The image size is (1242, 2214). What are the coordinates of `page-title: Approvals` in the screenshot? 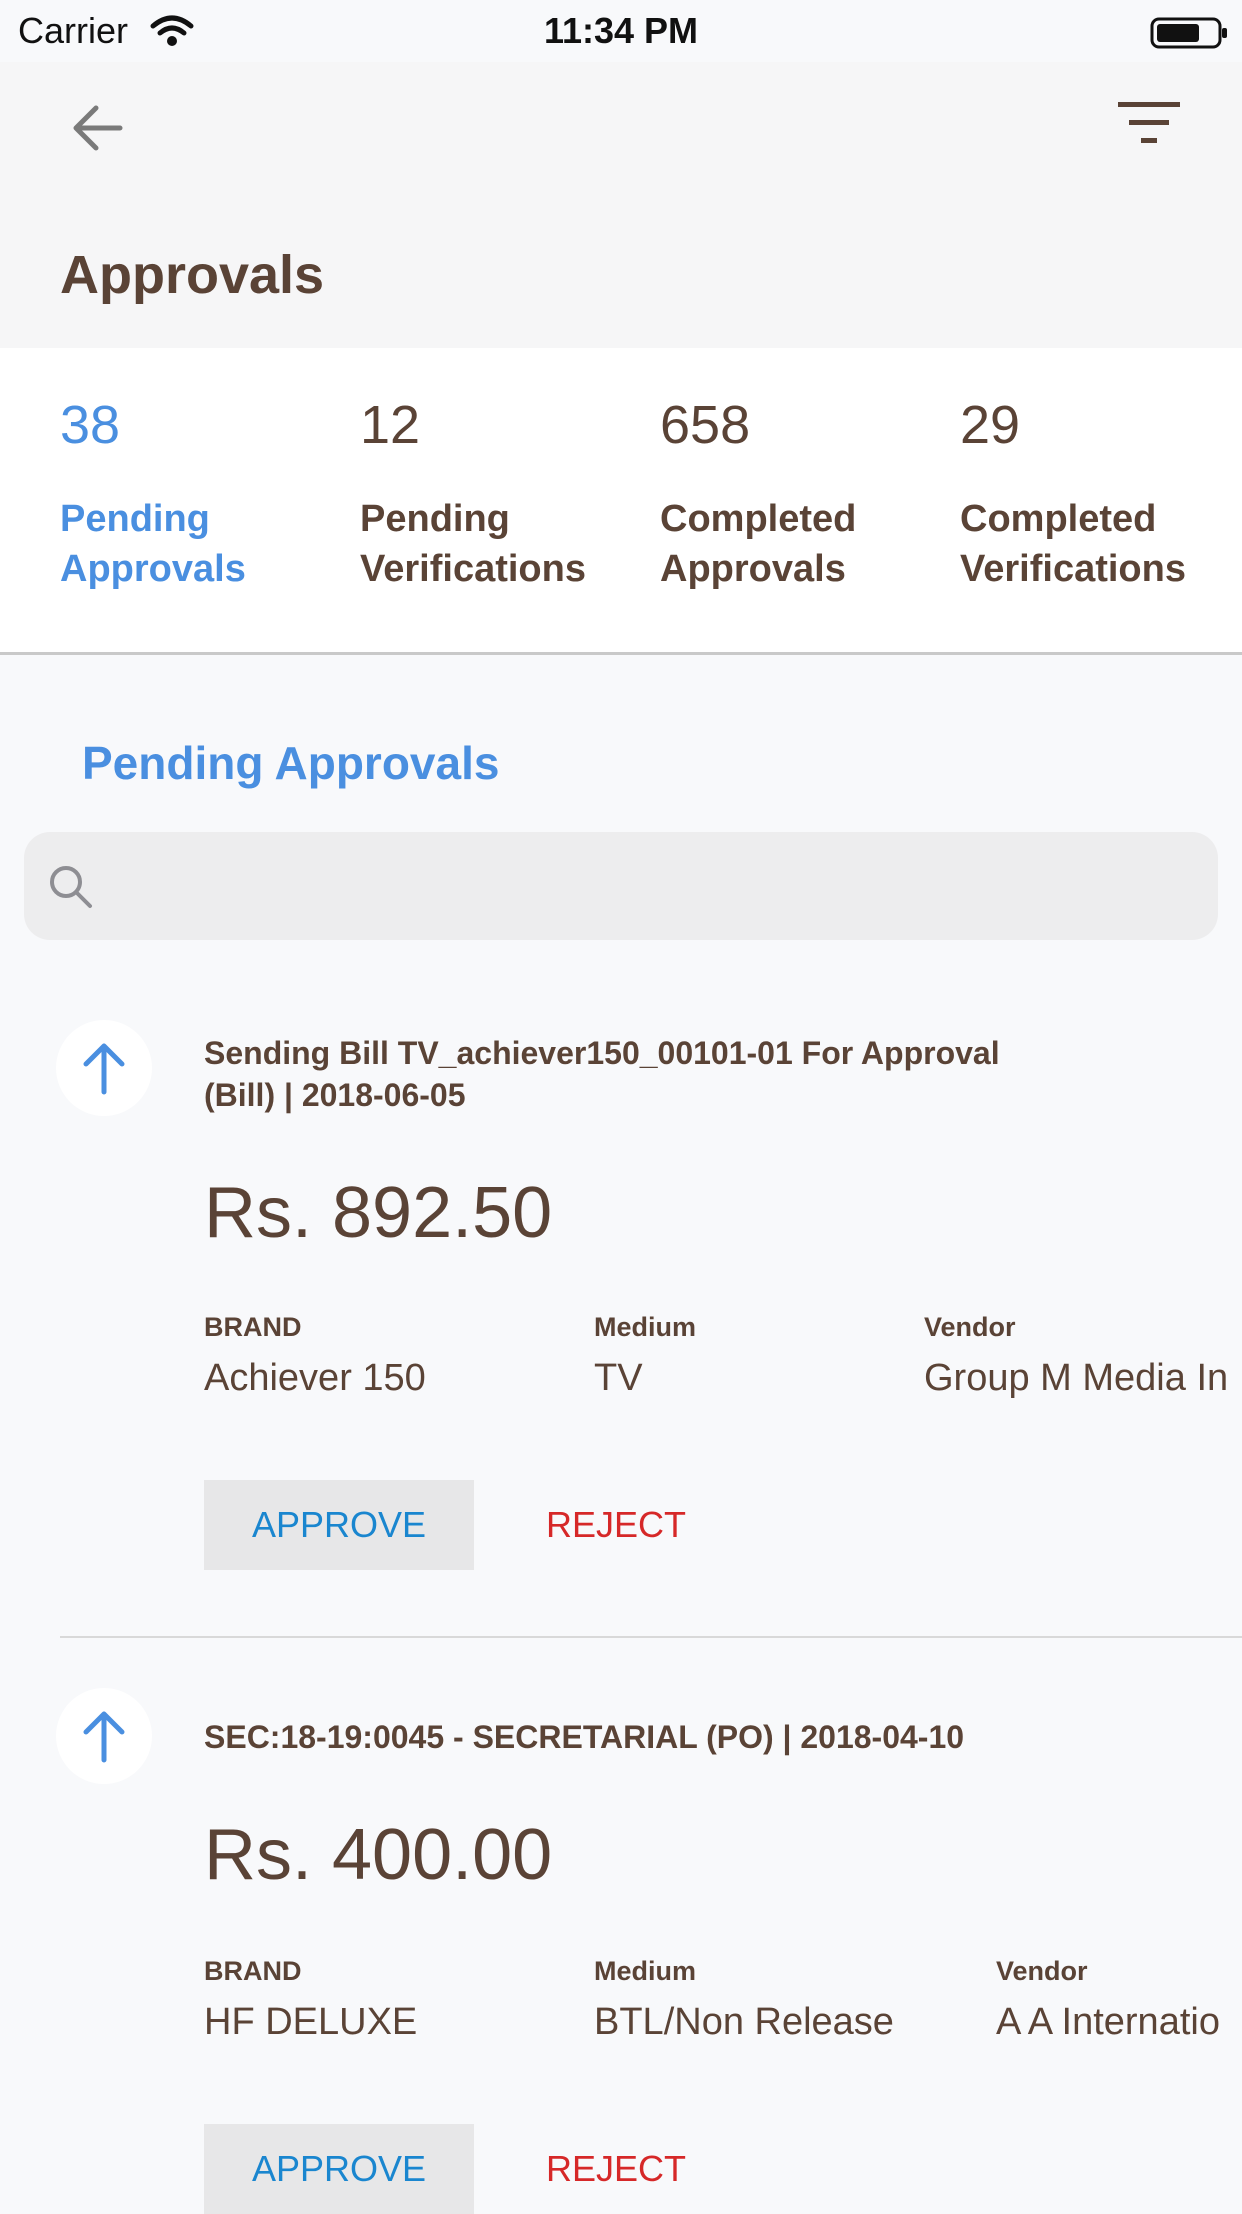 It's located at (192, 275).